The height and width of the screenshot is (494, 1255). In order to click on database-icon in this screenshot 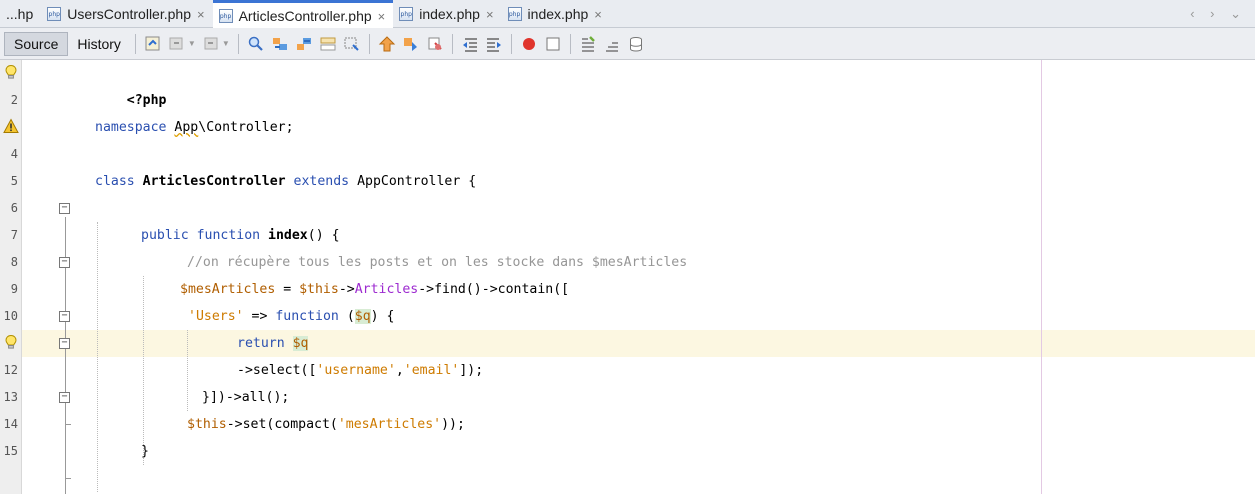, I will do `click(636, 44)`.